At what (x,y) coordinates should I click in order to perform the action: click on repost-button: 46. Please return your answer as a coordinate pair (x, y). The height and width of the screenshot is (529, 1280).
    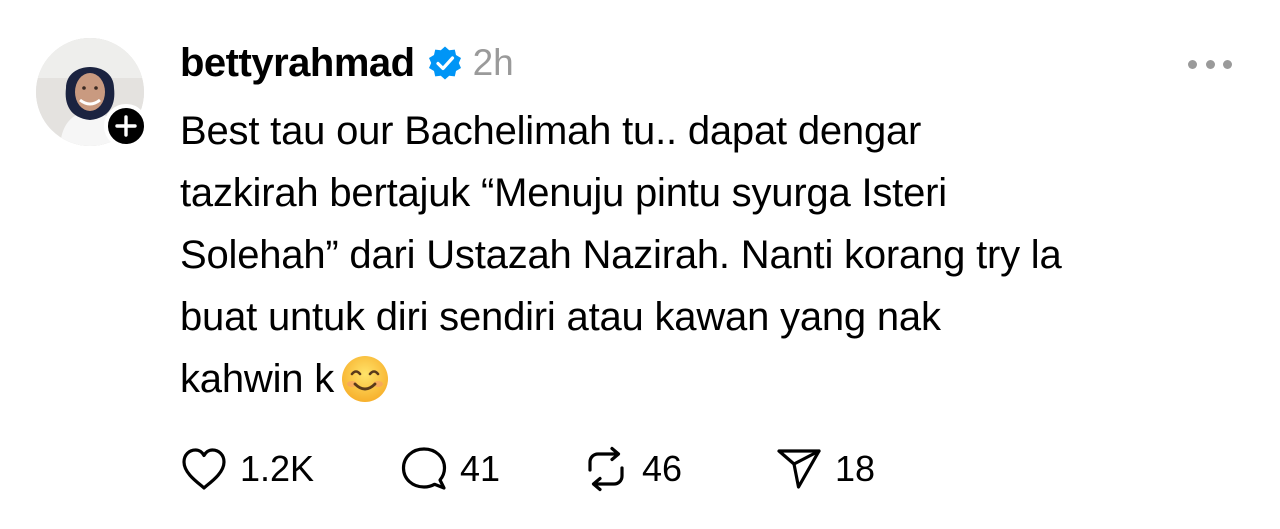
    Looking at the image, I should click on (678, 469).